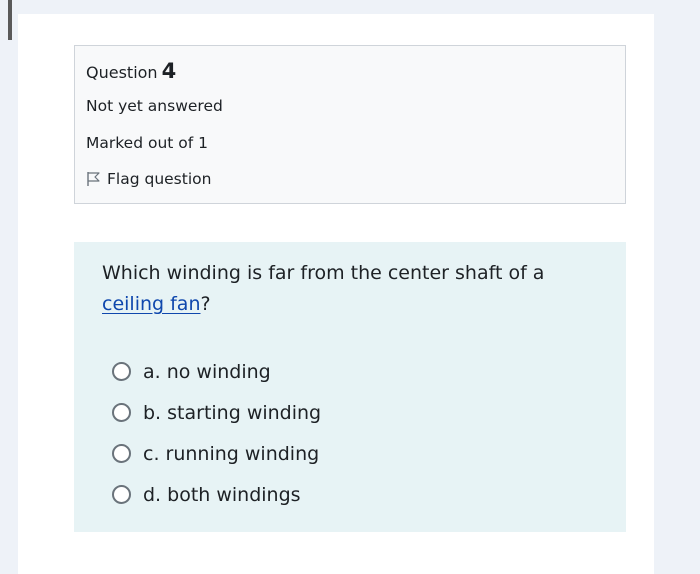 The height and width of the screenshot is (574, 700). I want to click on question-title: Question 4, so click(131, 71).